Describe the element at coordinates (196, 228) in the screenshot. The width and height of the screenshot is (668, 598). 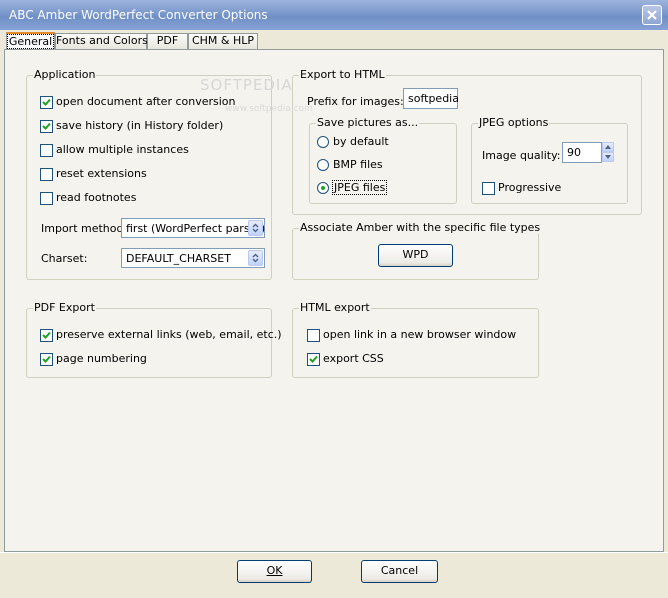
I see `import-method-value: first (WordPerfect parser)` at that location.